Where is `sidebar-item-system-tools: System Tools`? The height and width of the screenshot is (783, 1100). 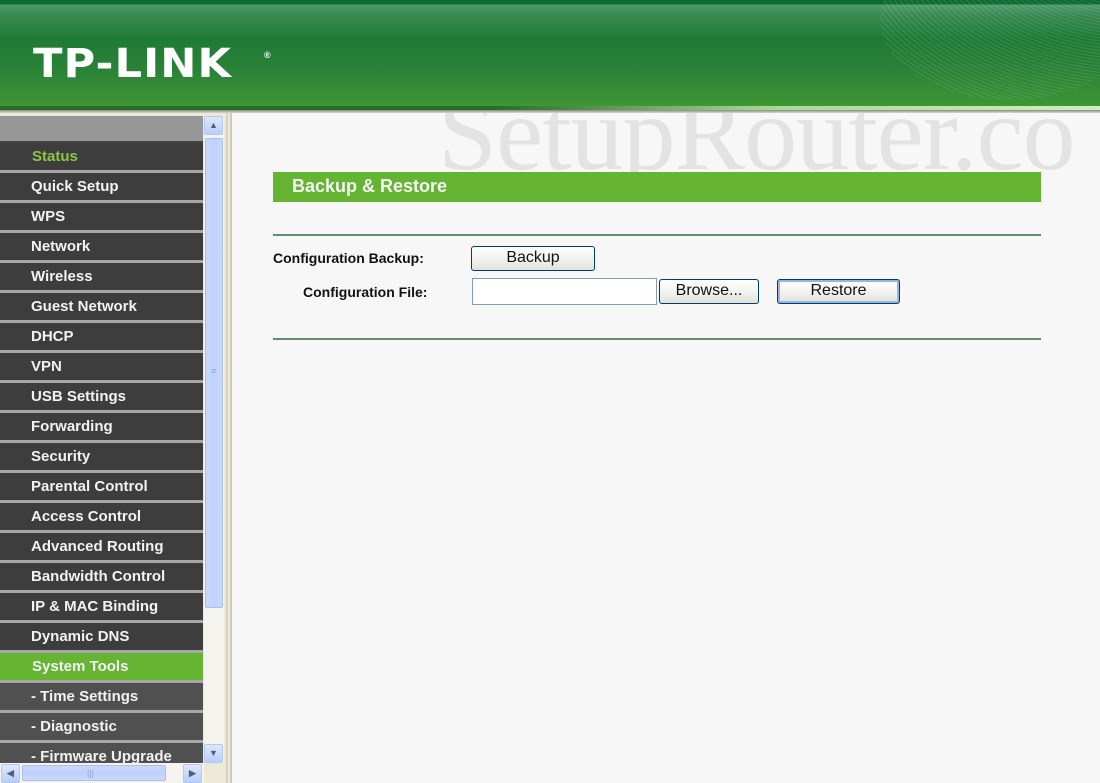
sidebar-item-system-tools: System Tools is located at coordinates (101, 668).